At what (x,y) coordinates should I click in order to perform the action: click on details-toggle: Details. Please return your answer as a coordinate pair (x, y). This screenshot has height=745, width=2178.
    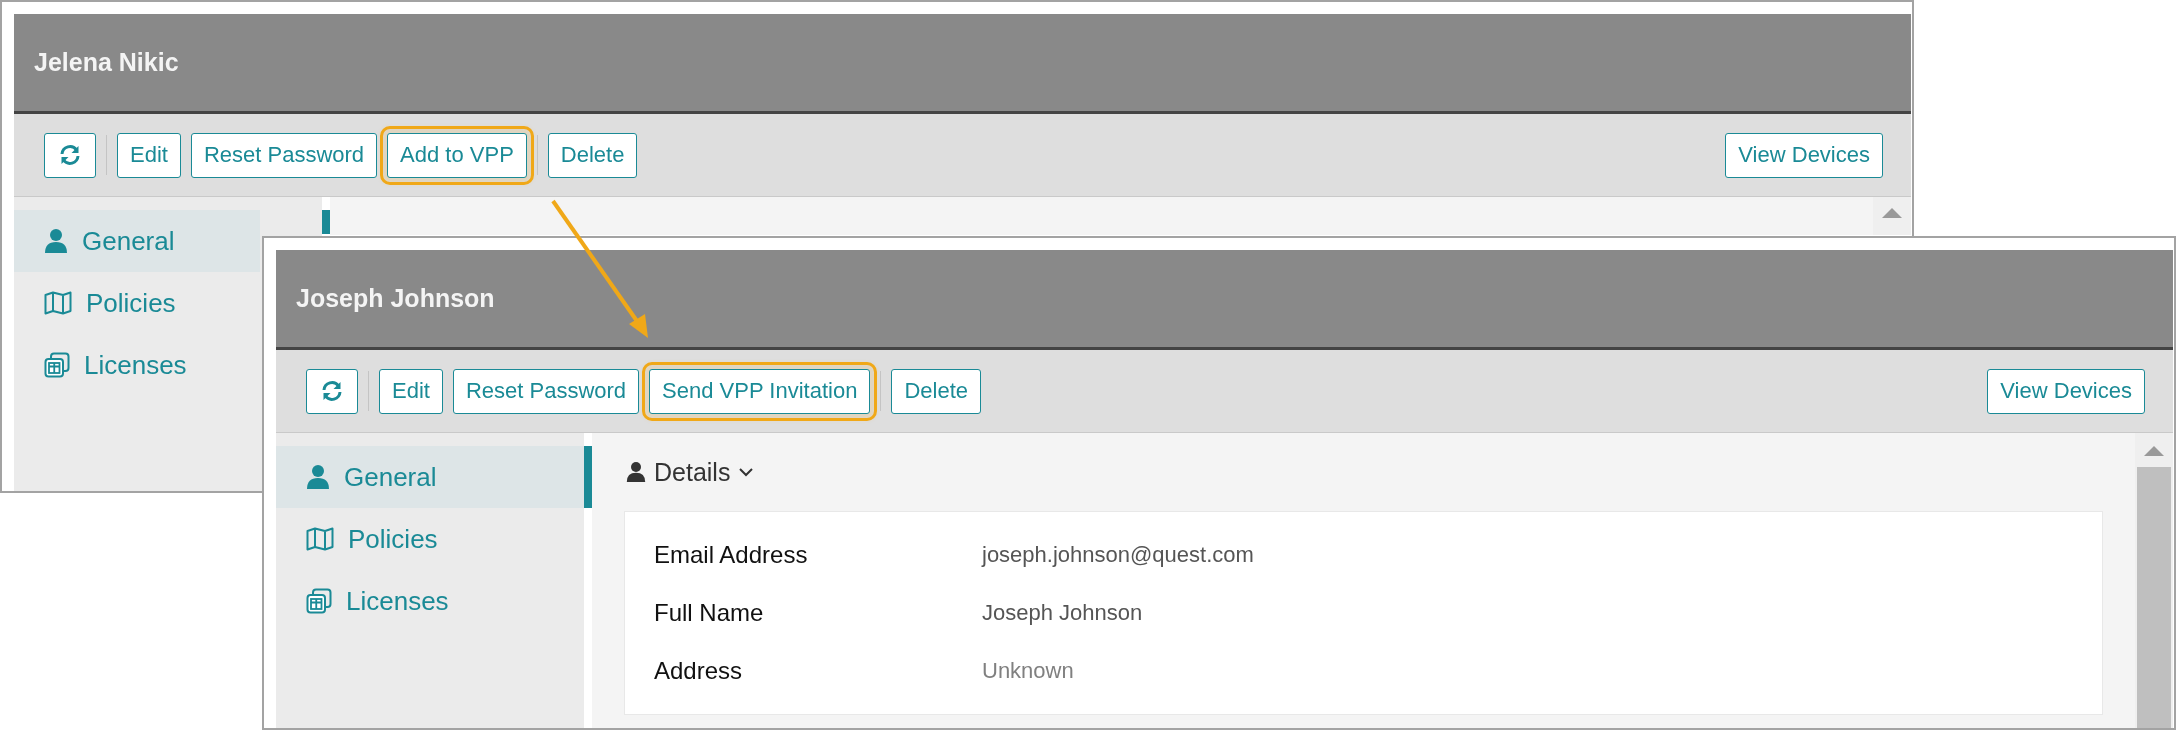
    Looking at the image, I should click on (1363, 472).